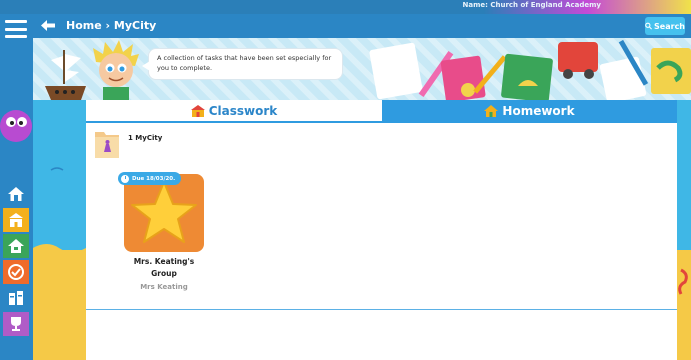 The image size is (691, 360). I want to click on books-icon, so click(16, 298).